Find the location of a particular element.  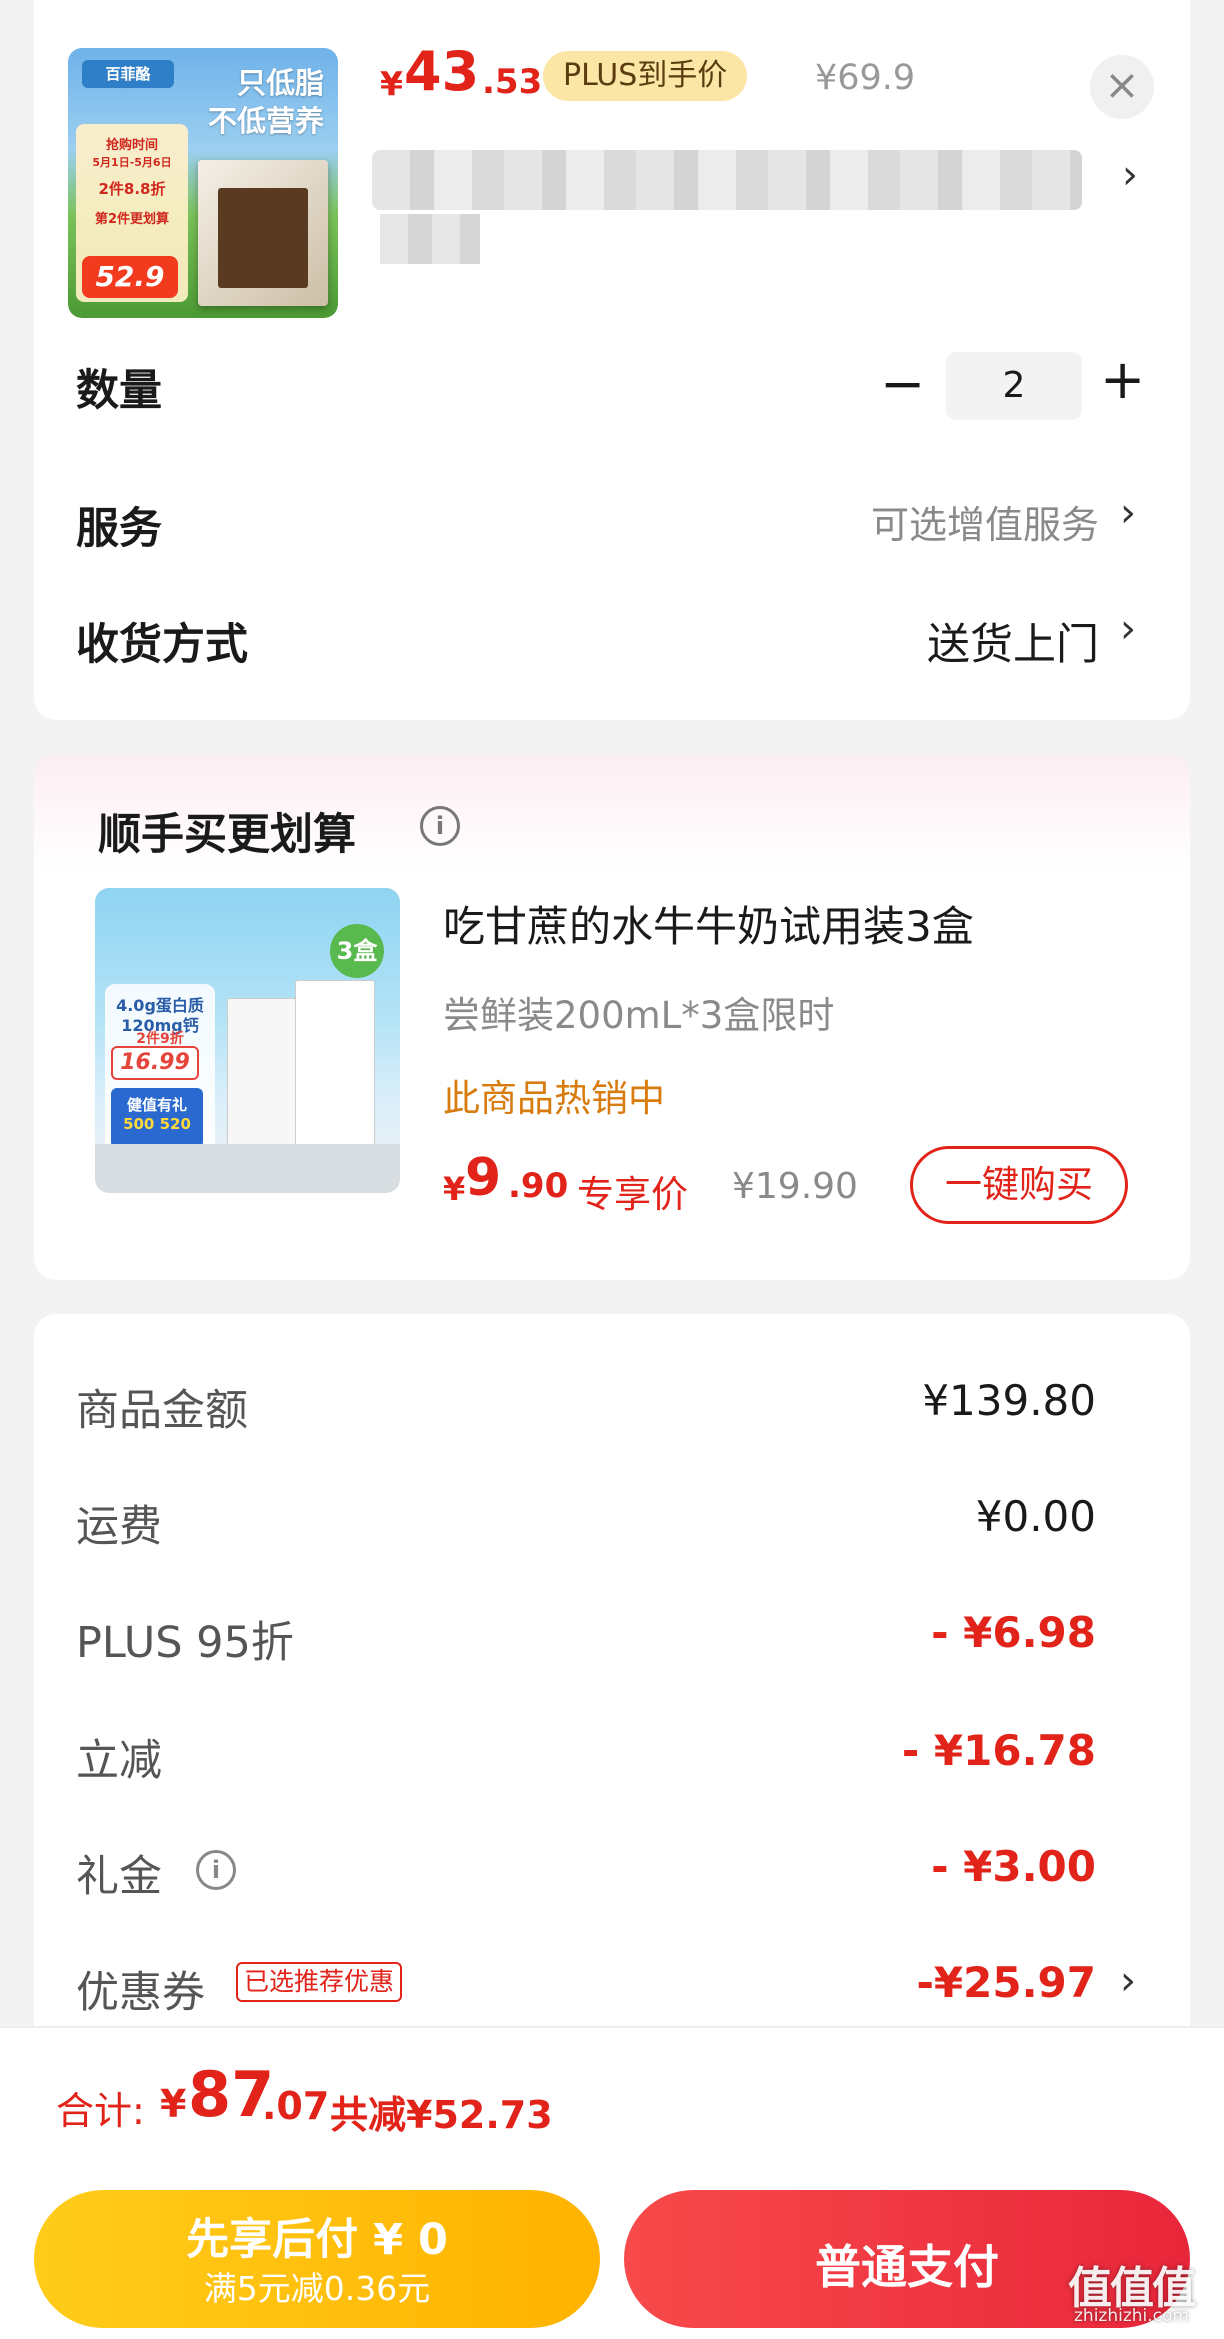

close-icon: × is located at coordinates (1122, 87).